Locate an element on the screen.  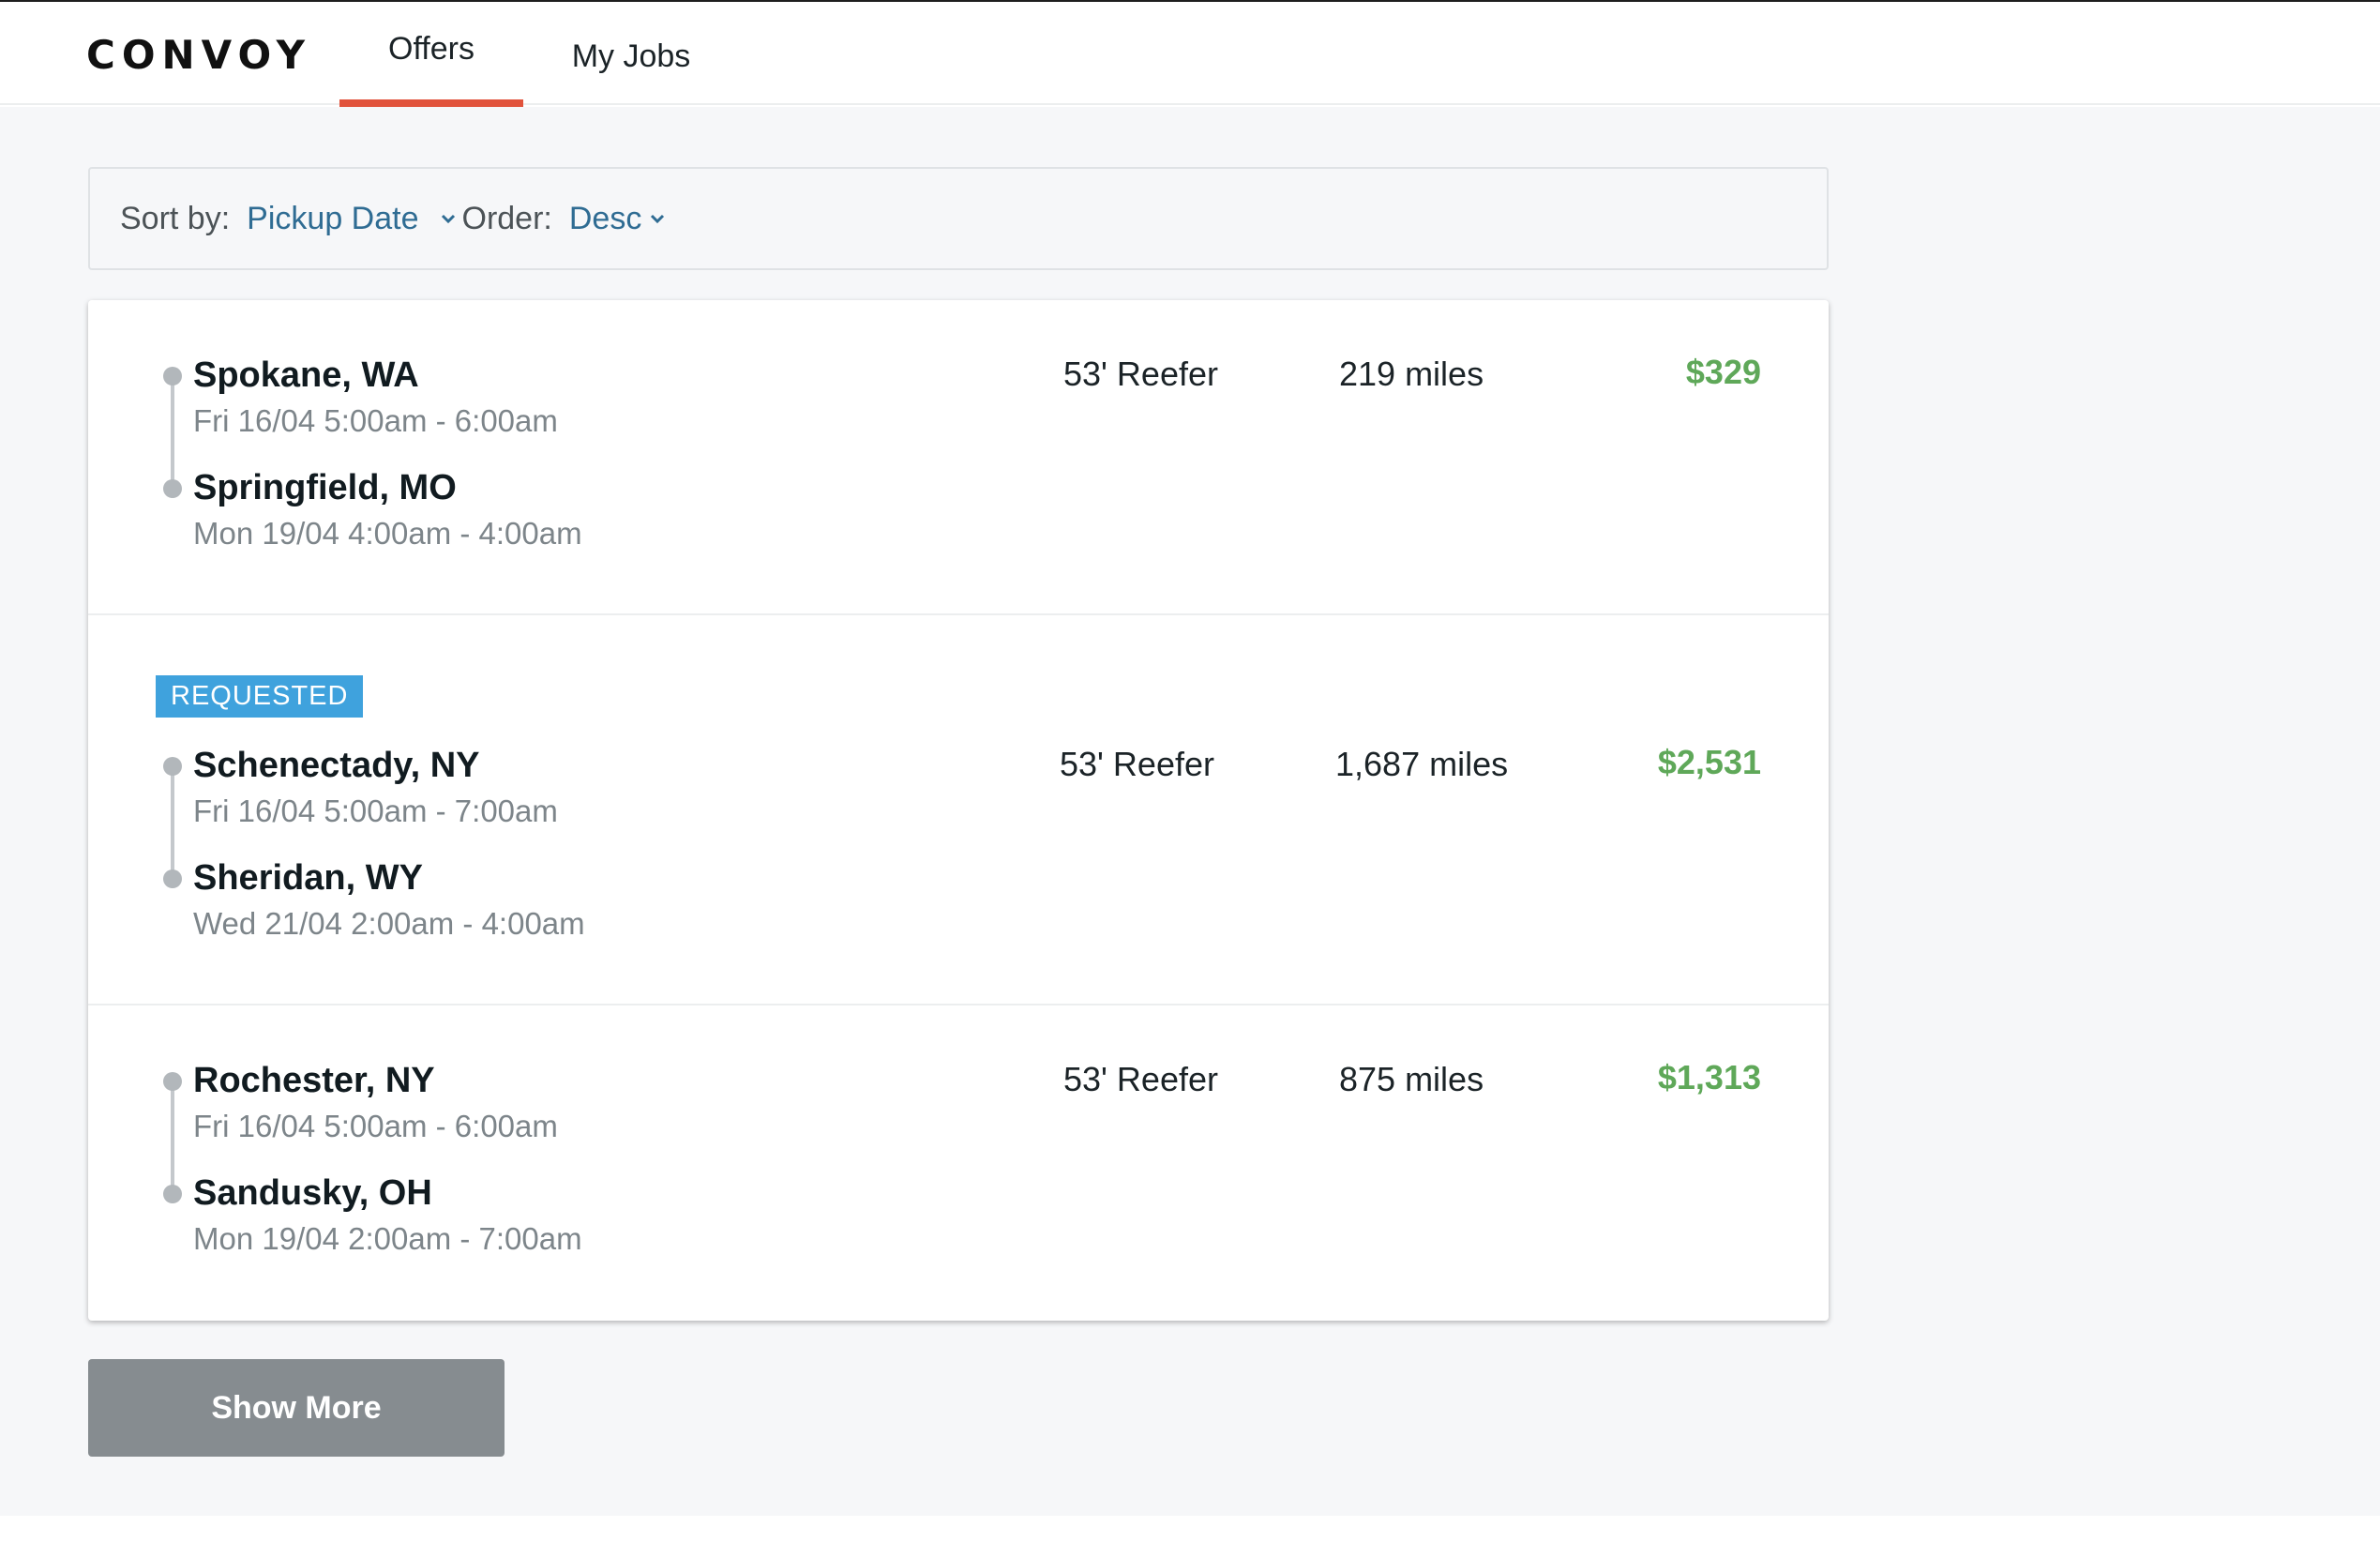
pickup-stop: Spokane, WA Fri 16/04 5:00am - 6:00am is located at coordinates (437, 409).